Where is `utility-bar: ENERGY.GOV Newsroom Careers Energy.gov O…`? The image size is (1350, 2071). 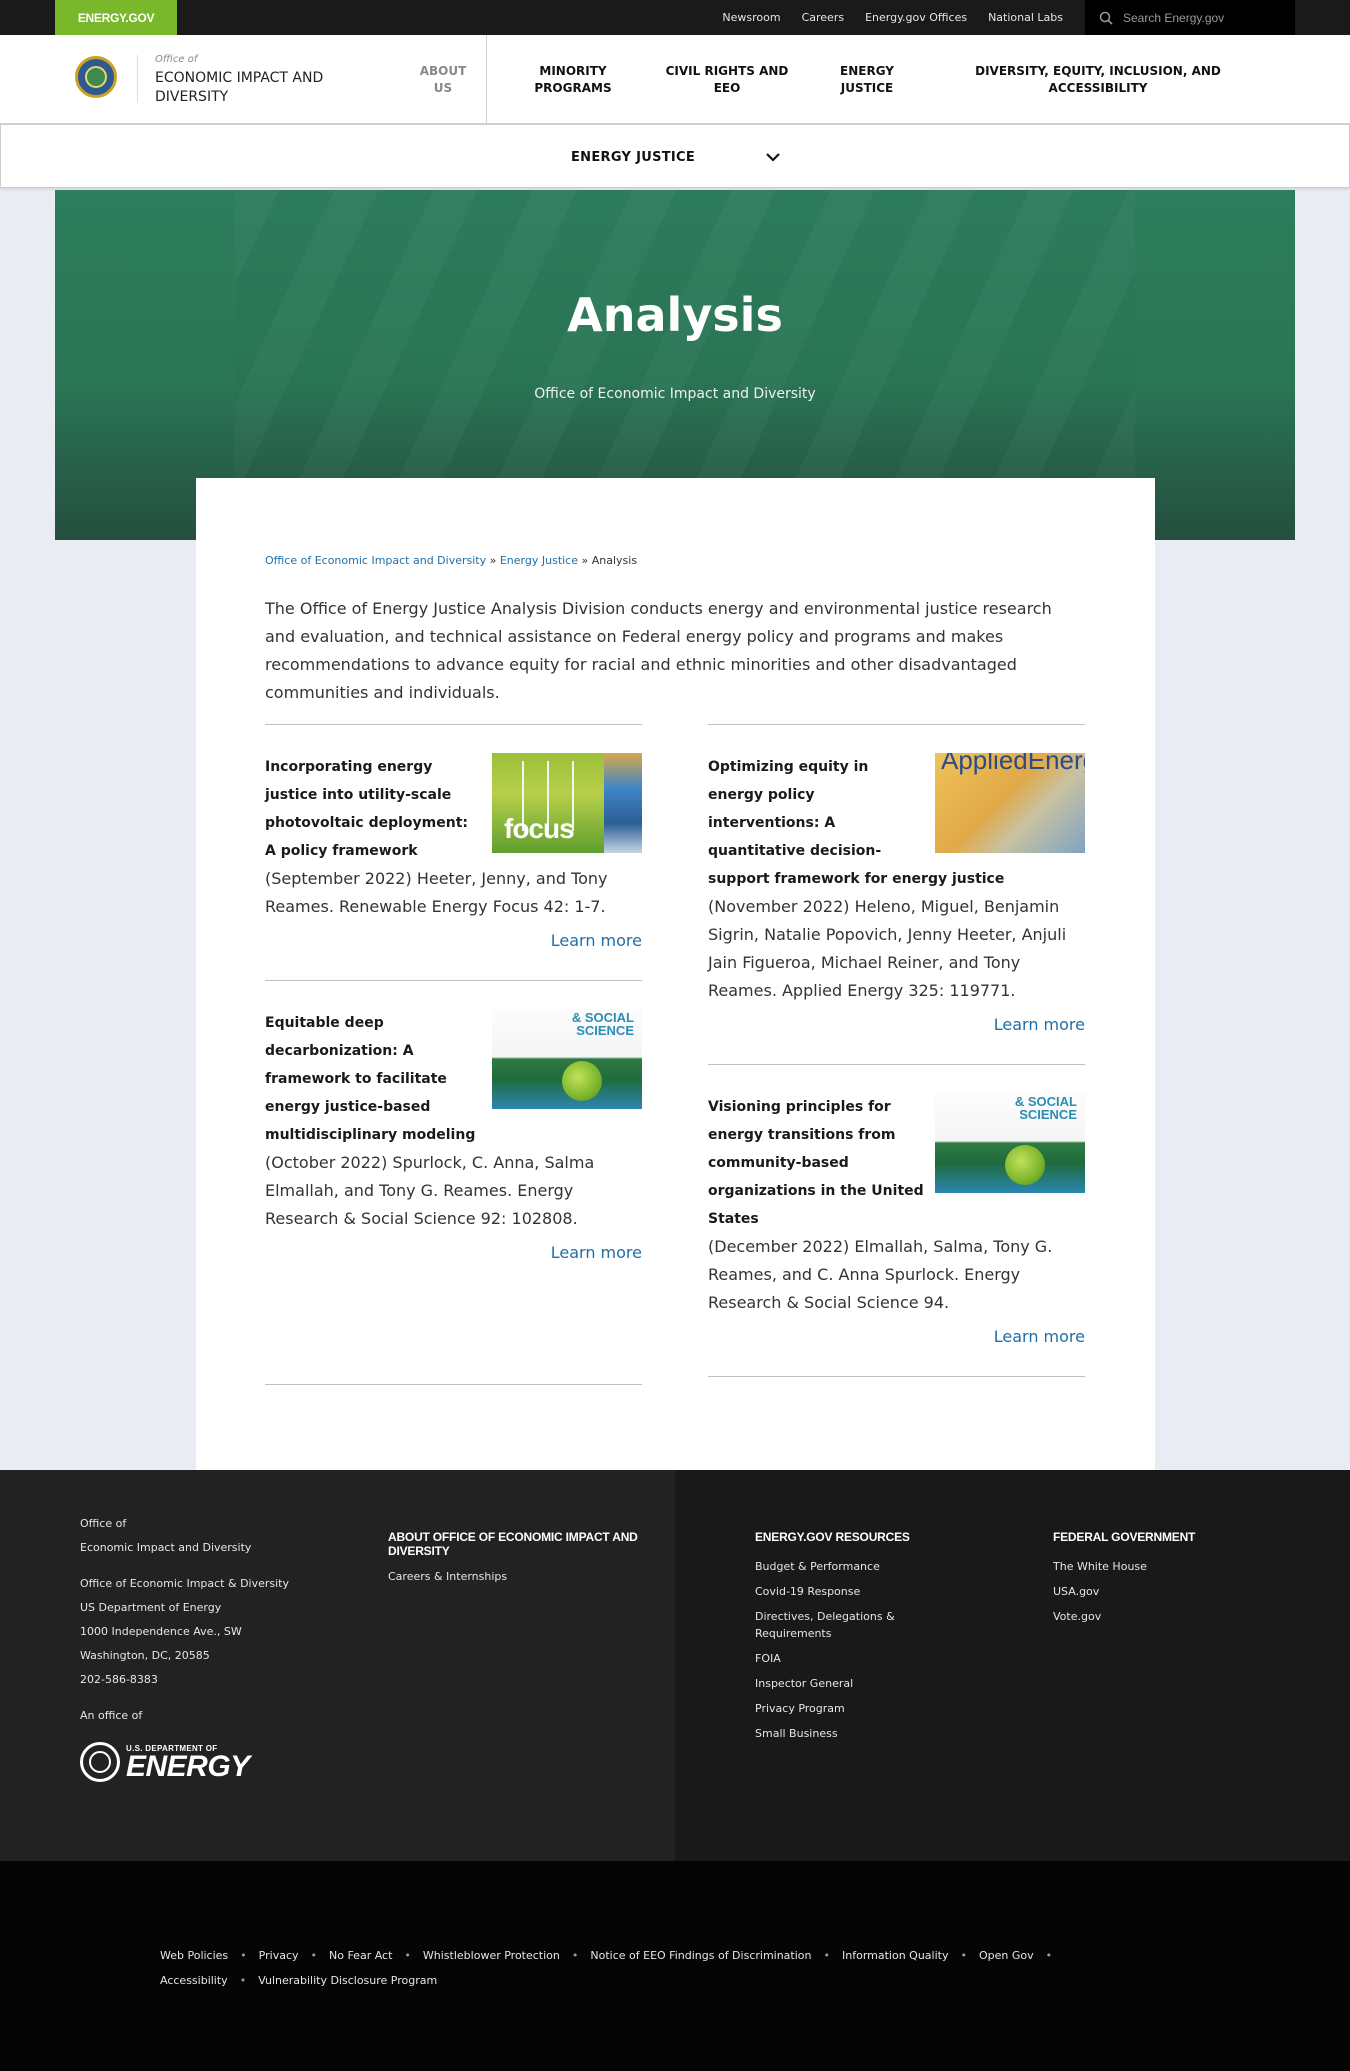
utility-bar: ENERGY.GOV Newsroom Careers Energy.gov O… is located at coordinates (675, 17).